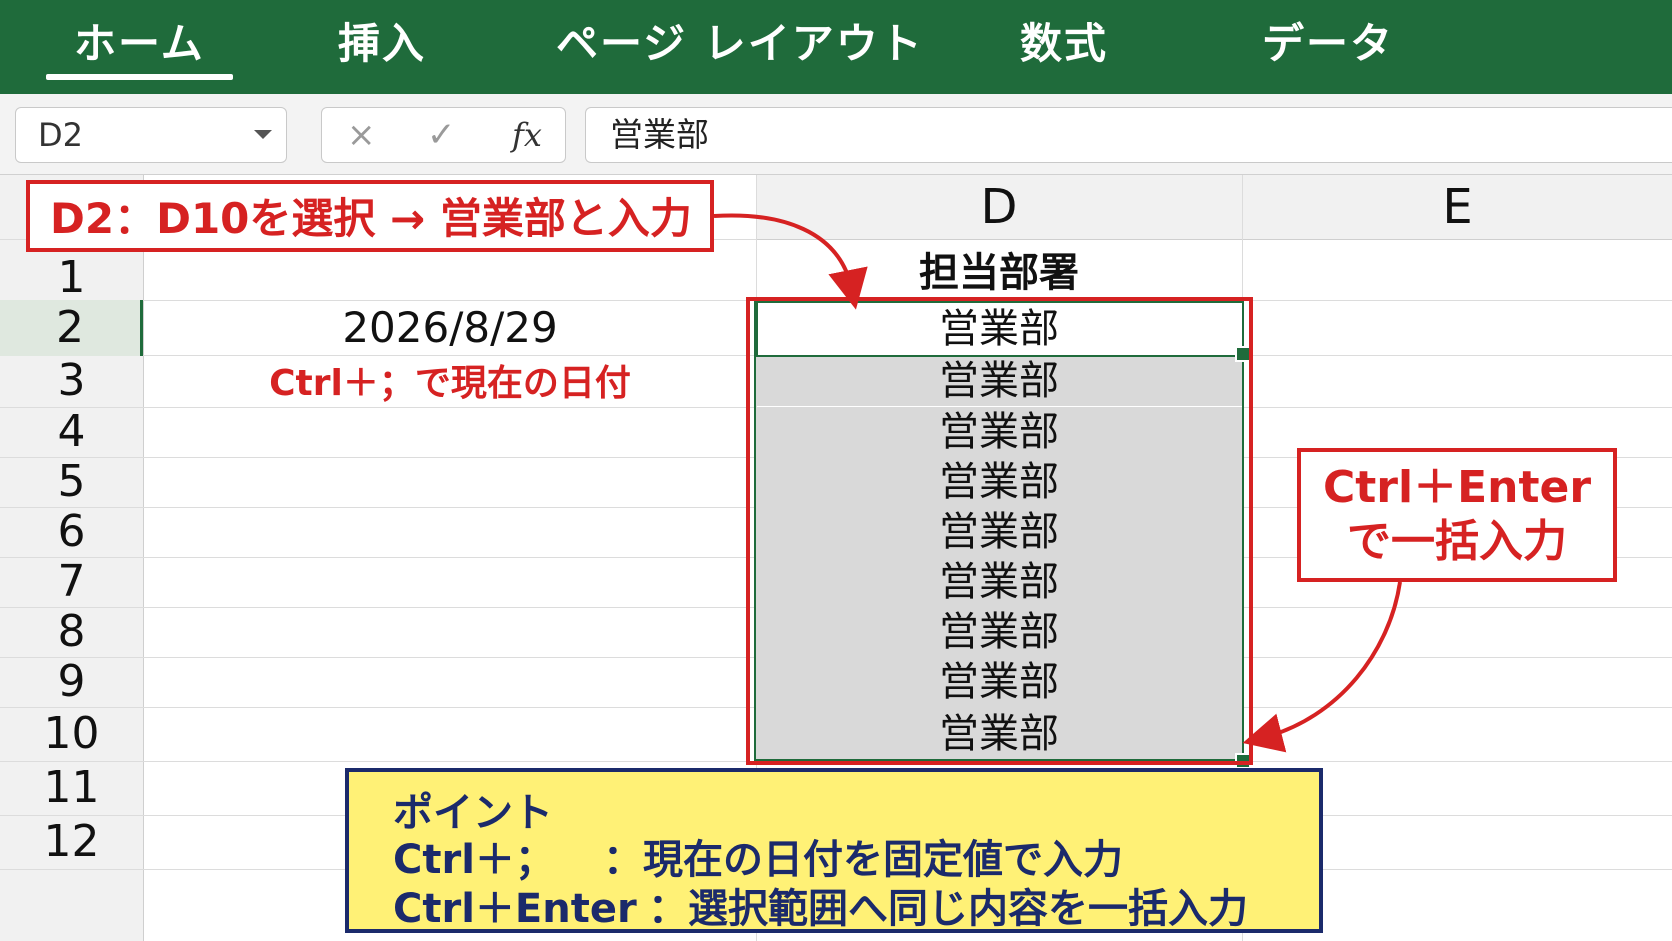 This screenshot has height=941, width=1672. I want to click on arrow-to-d10, so click(1322, 667).